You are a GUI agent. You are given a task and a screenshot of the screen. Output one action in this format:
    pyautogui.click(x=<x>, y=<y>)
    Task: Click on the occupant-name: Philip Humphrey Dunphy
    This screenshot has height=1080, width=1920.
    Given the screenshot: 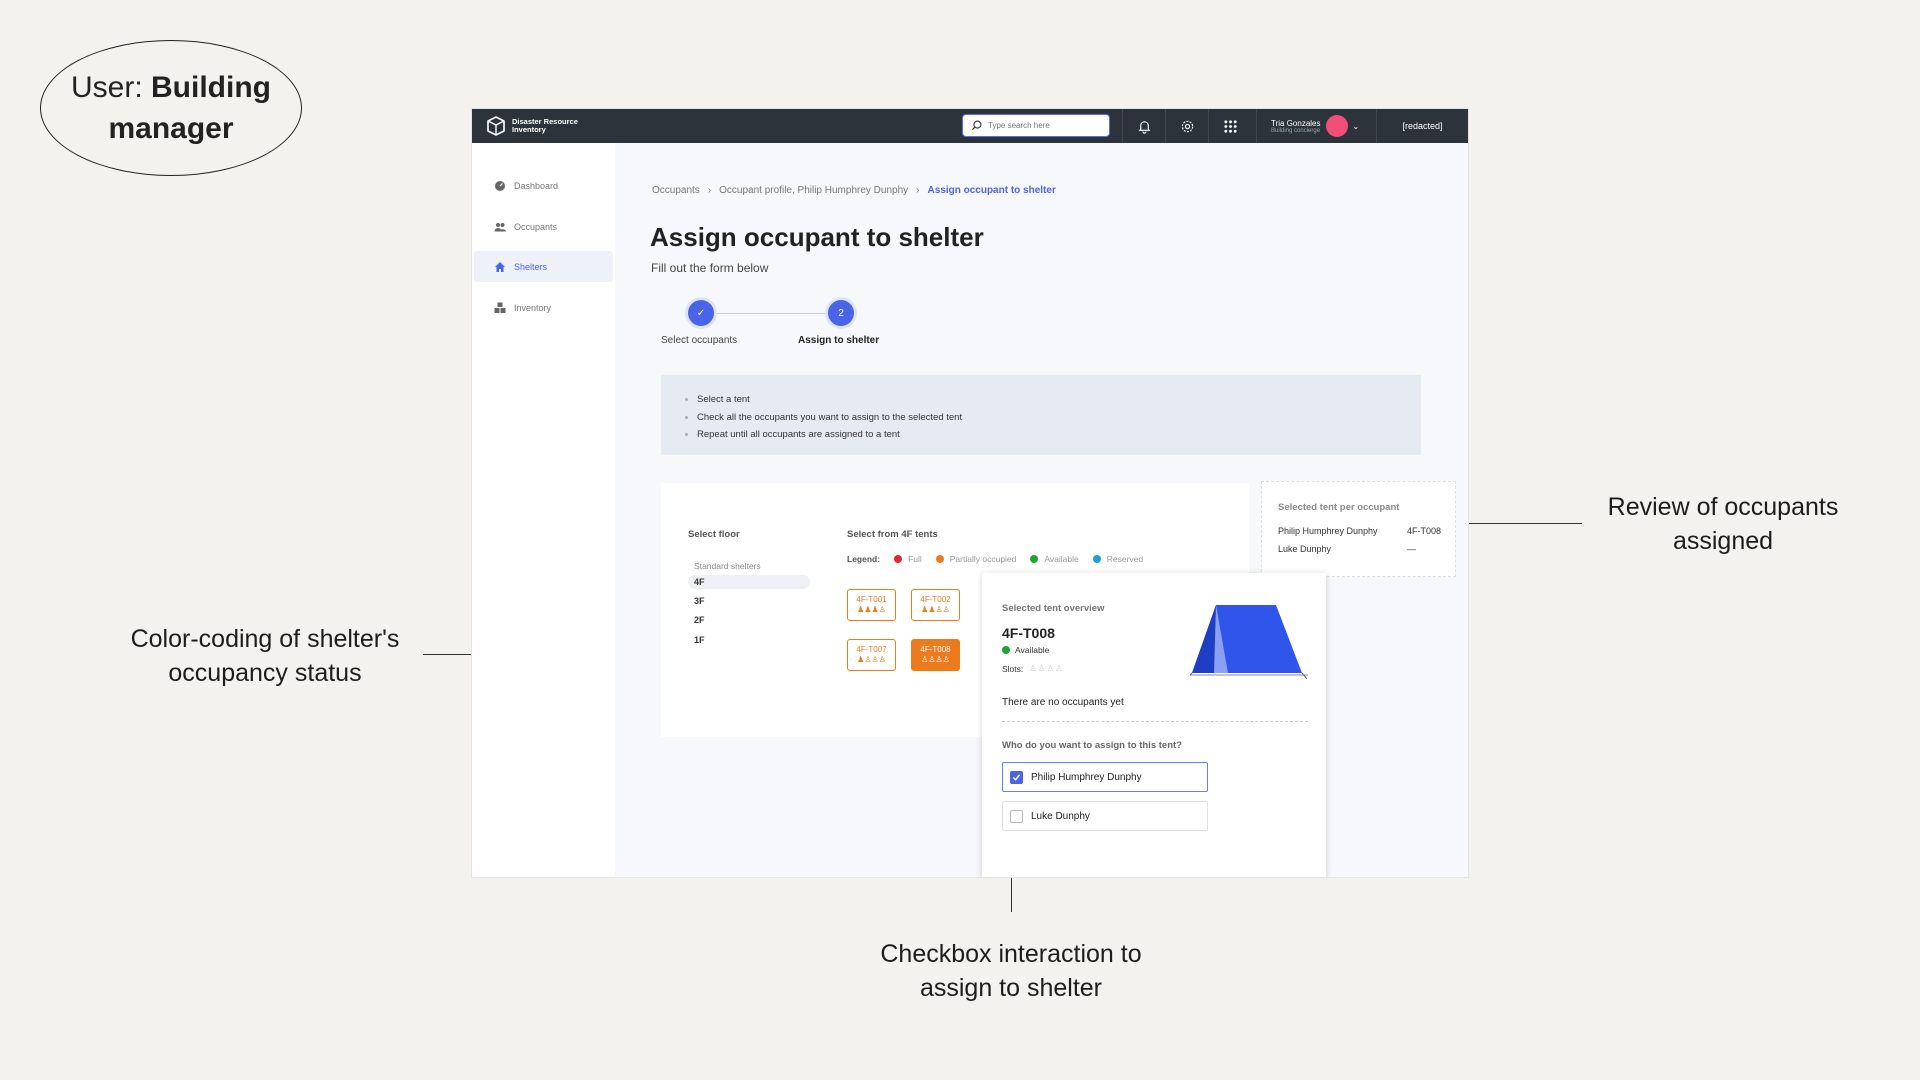 What is the action you would take?
    pyautogui.click(x=1086, y=777)
    